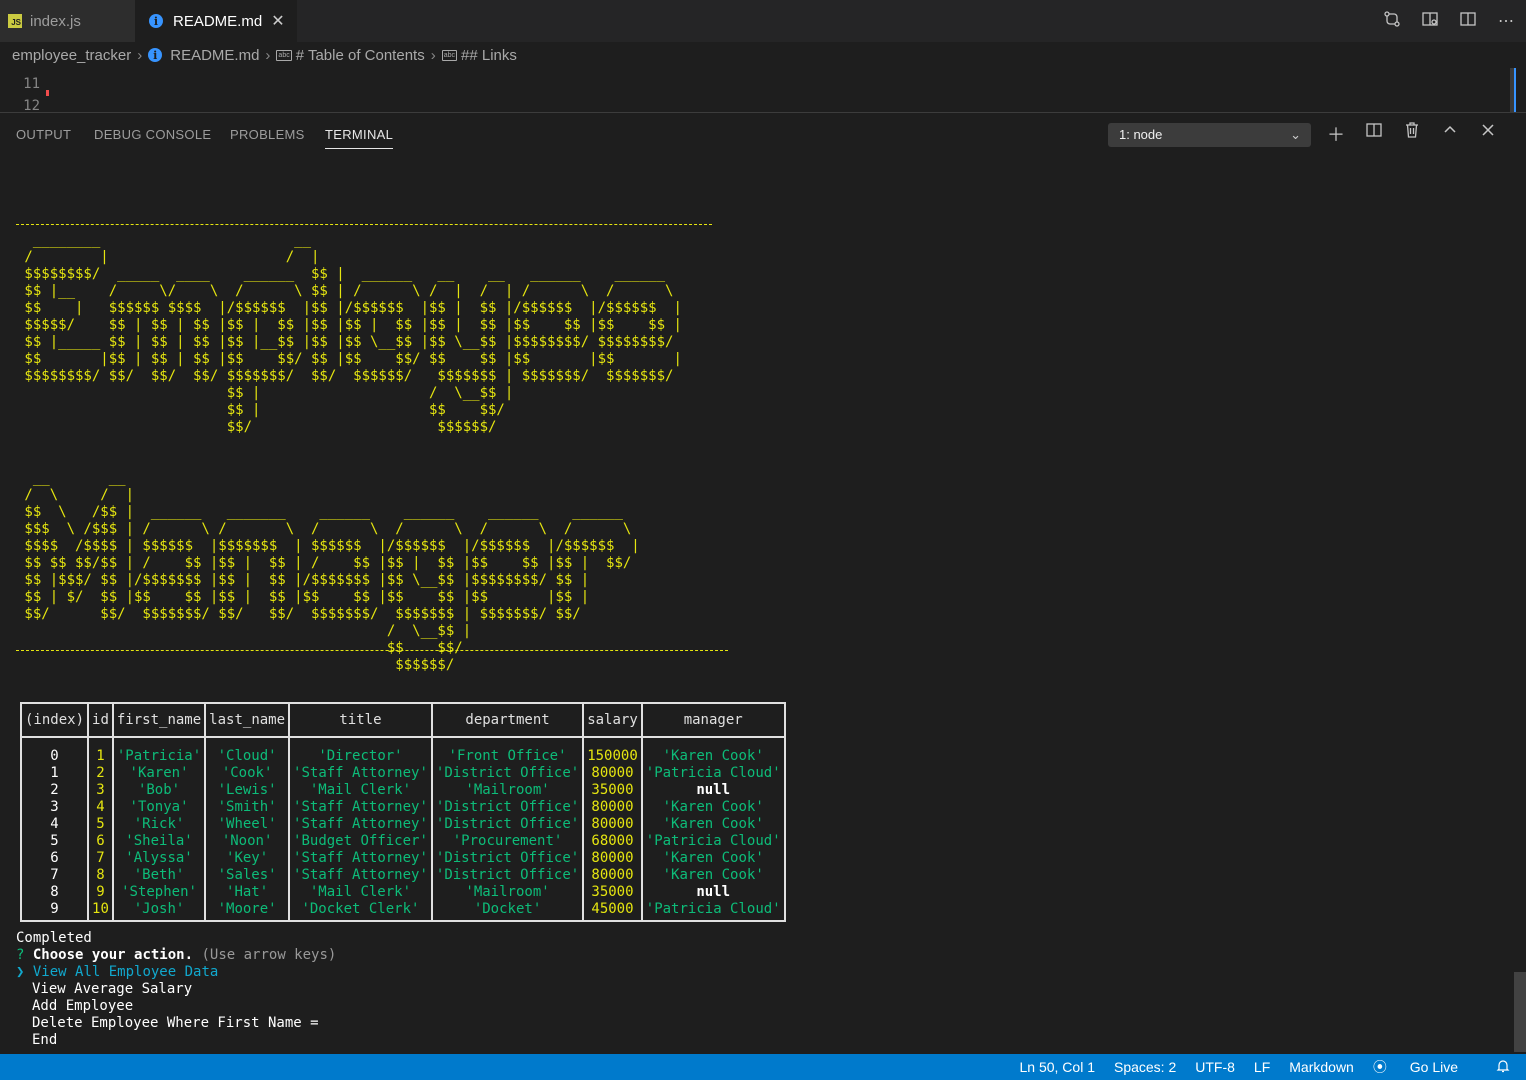  Describe the element at coordinates (360, 55) in the screenshot. I see `breadcrumb-section-toc: # Table of Contents` at that location.